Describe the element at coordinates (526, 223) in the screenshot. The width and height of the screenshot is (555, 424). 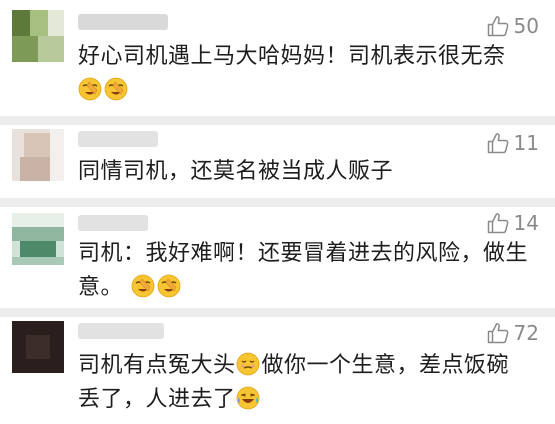
I see `like-count: 14` at that location.